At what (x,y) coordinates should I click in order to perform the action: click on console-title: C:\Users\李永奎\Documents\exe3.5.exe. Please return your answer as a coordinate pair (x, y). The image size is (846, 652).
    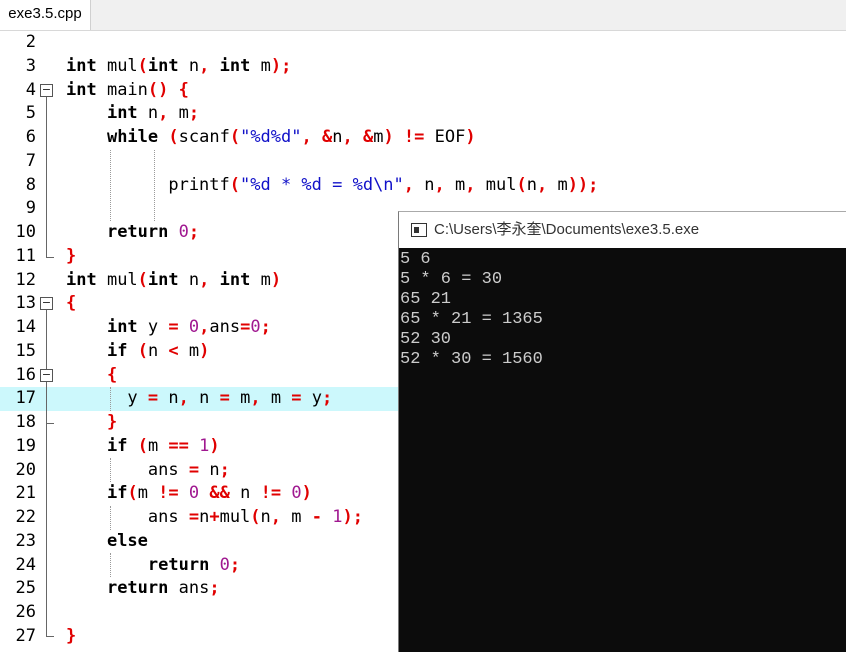
    Looking at the image, I should click on (567, 229).